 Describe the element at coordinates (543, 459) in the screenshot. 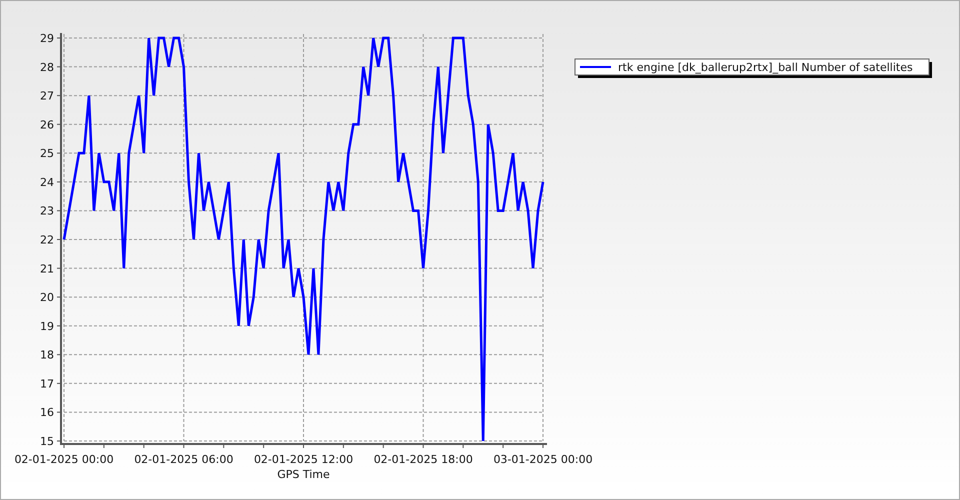

I see `x-tick-label: 03-01-2025 00:00` at that location.